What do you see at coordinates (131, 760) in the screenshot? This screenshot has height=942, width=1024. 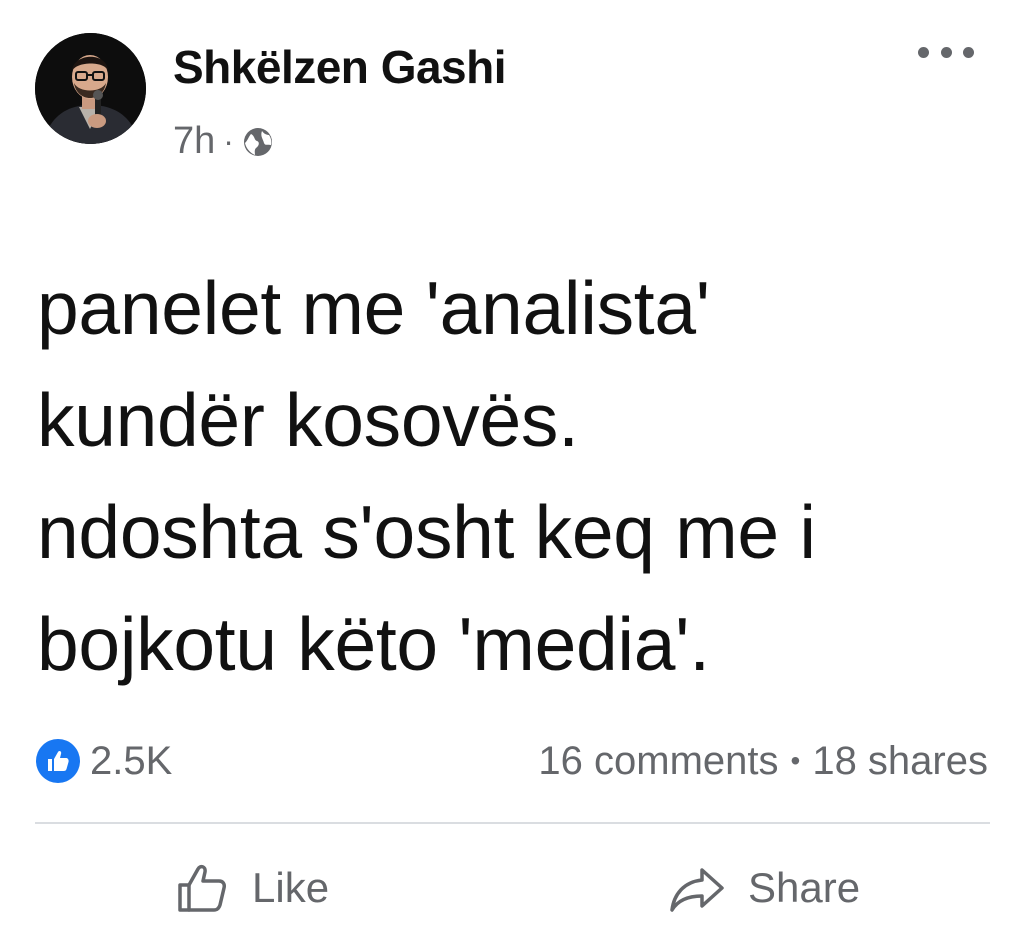 I see `reaction-count: 2.5K` at bounding box center [131, 760].